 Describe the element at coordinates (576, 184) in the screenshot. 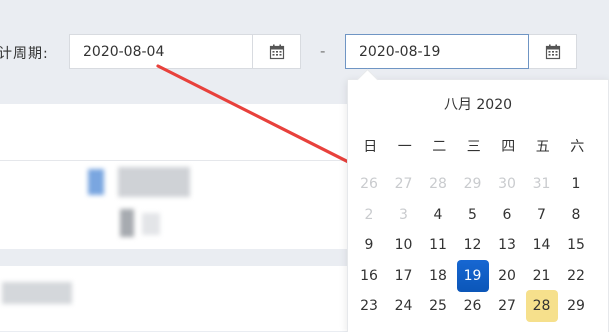

I see `day-cell: 1` at that location.